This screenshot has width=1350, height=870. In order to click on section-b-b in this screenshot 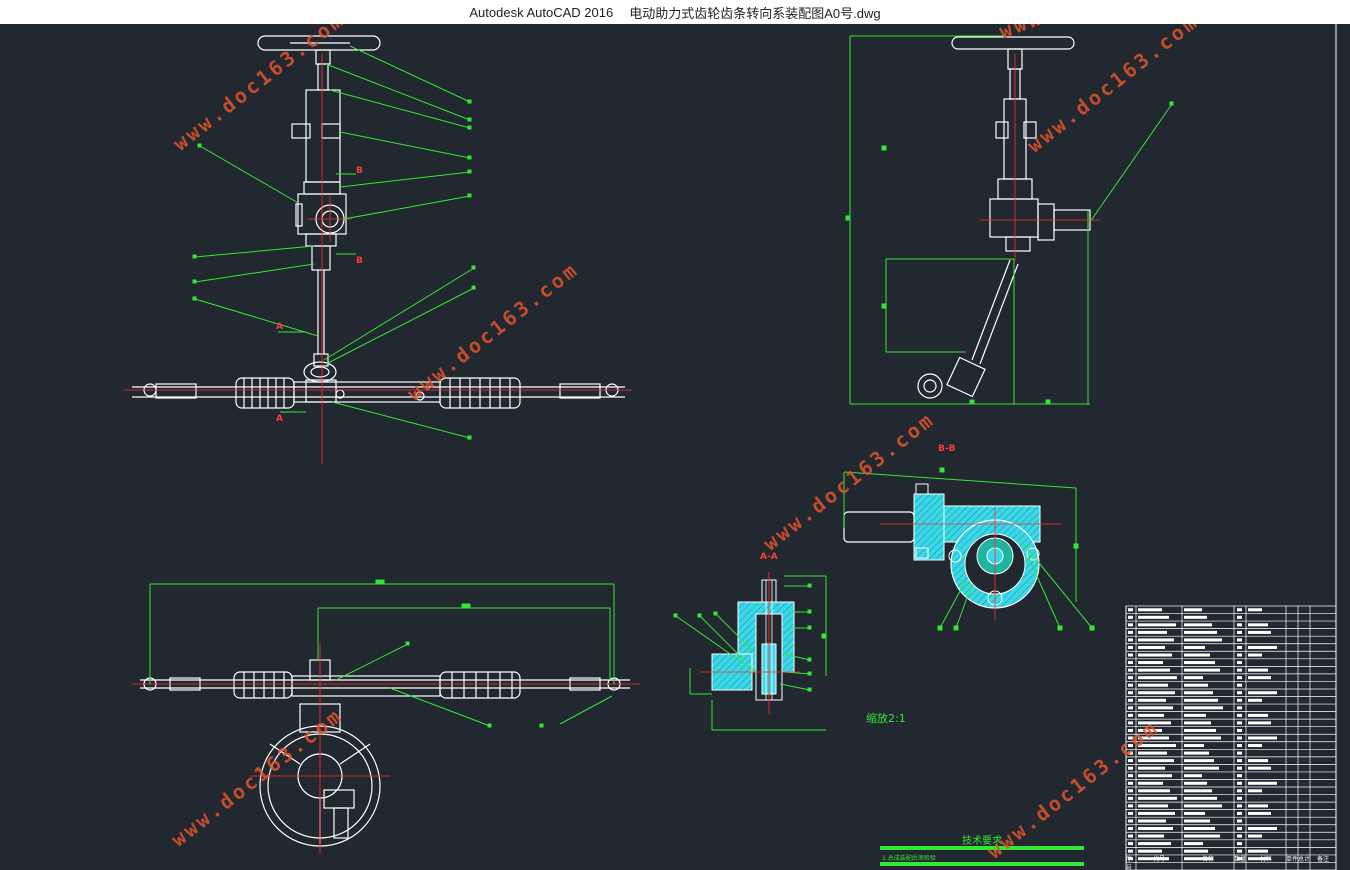, I will do `click(969, 549)`.